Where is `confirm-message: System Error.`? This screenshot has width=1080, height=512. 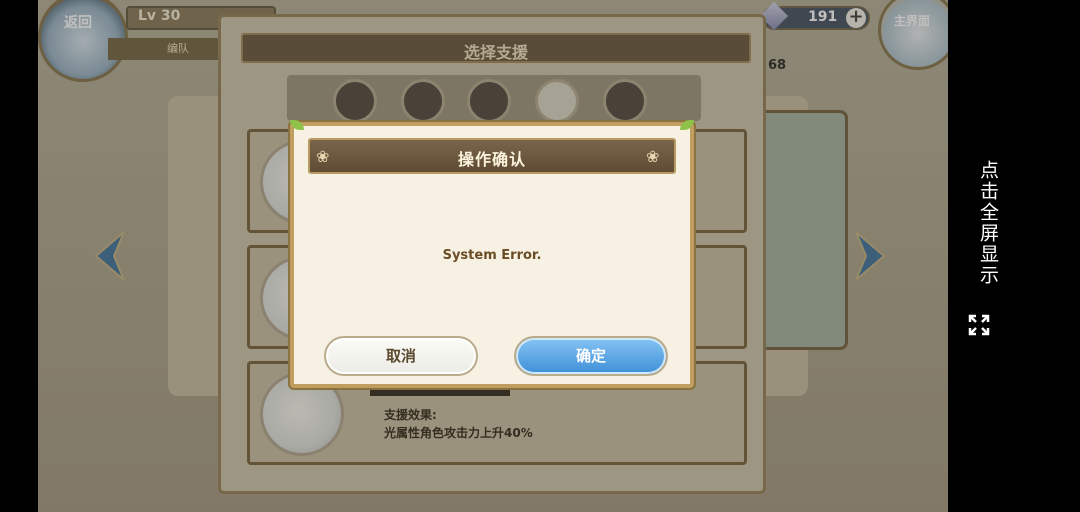 confirm-message: System Error. is located at coordinates (492, 255).